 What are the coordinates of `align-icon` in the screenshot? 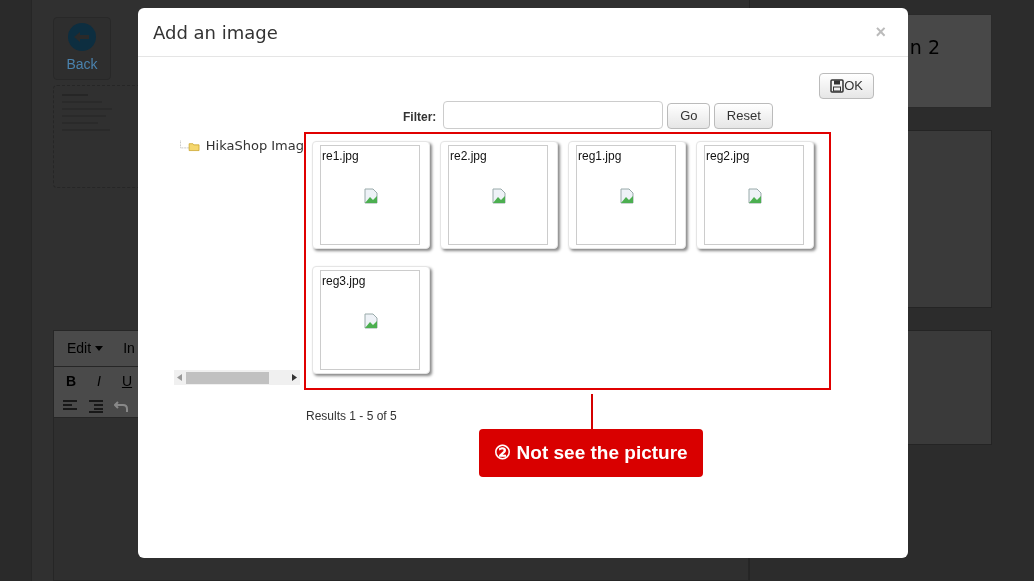 It's located at (70, 406).